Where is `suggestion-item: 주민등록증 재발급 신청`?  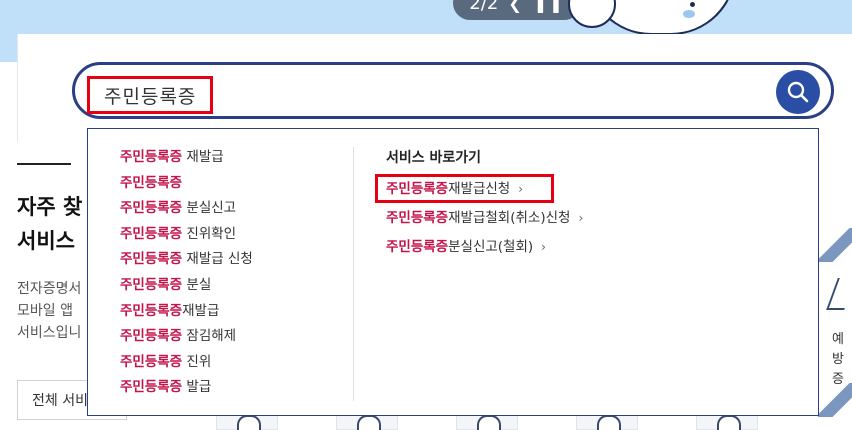
suggestion-item: 주민등록증 재발급 신청 is located at coordinates (245, 260).